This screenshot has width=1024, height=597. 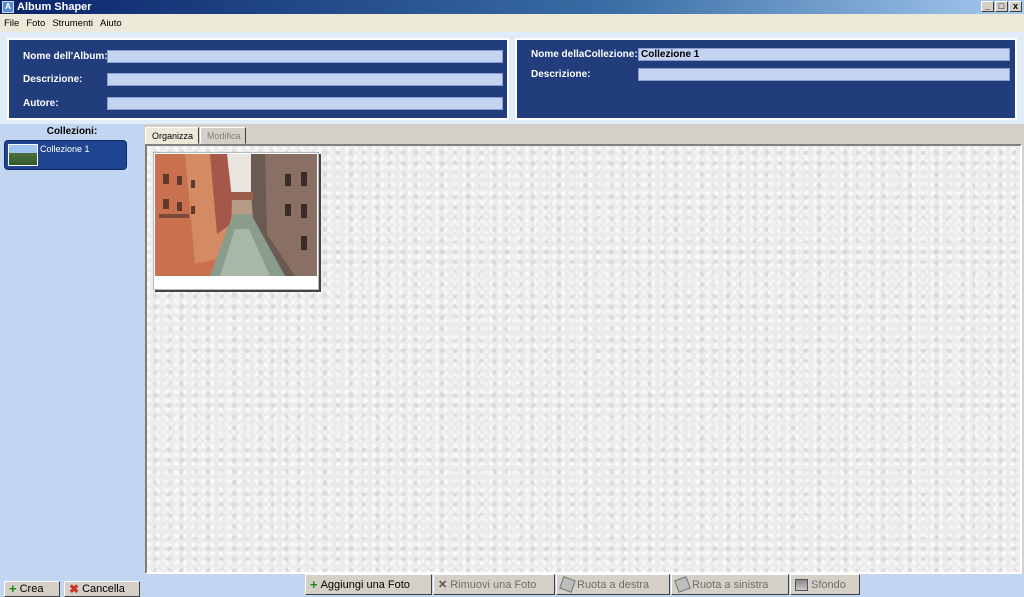 I want to click on add-photo-button: + Aggiungi una Foto, so click(x=368, y=584).